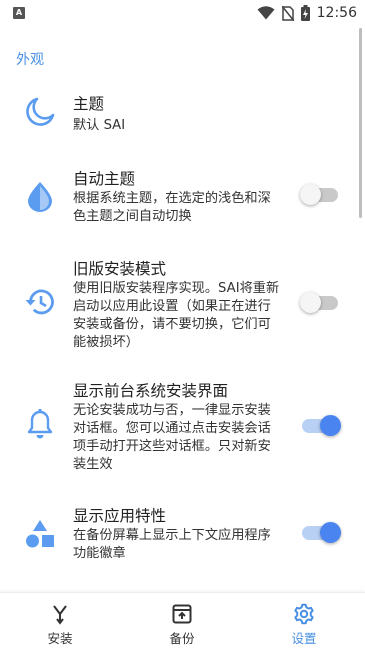  Describe the element at coordinates (104, 179) in the screenshot. I see `setting-title: 自动主题` at that location.